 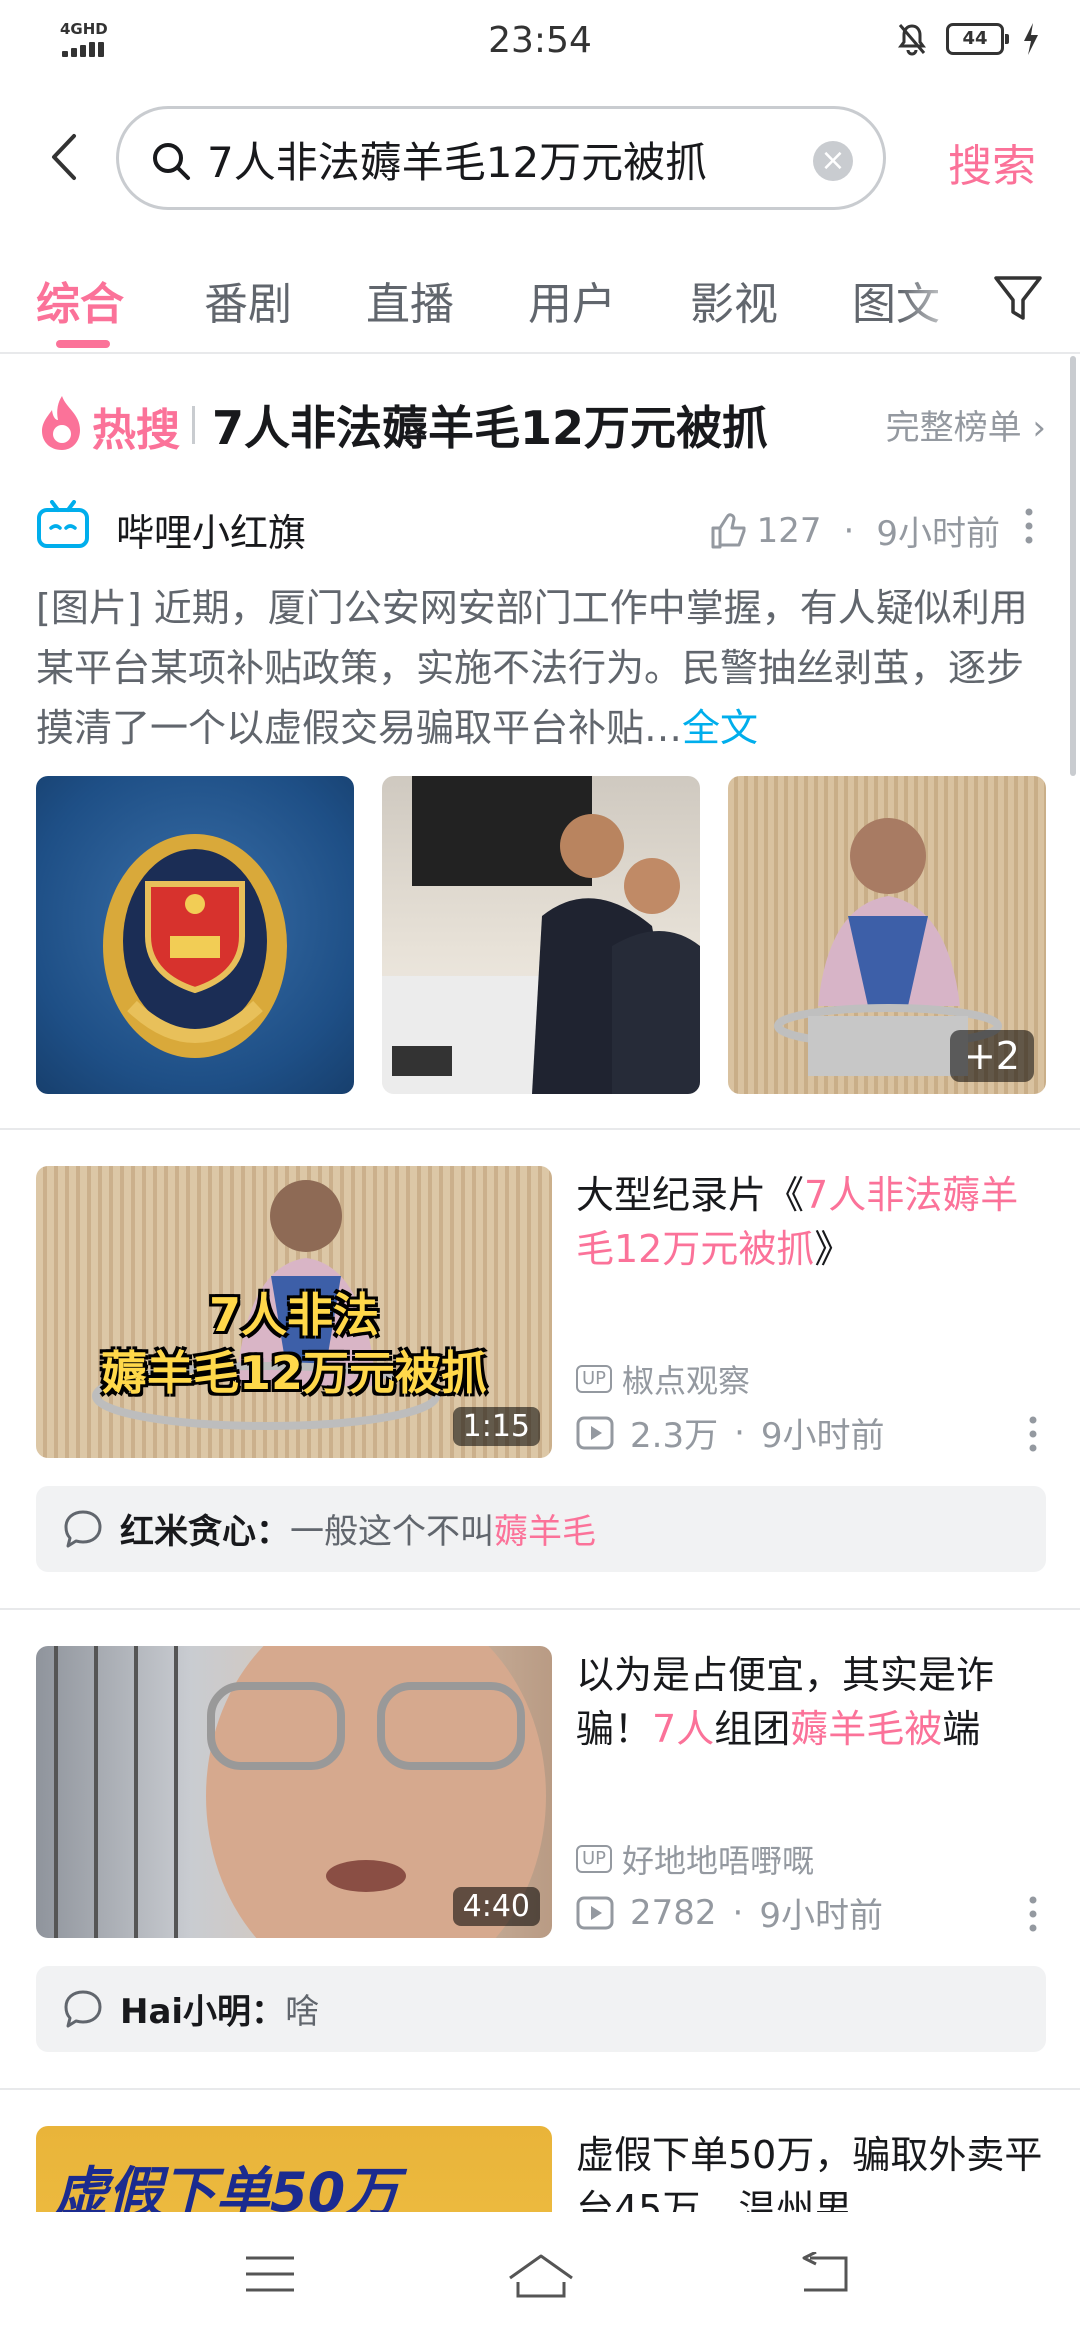 I want to click on bilibili-tv-icon, so click(x=63, y=524).